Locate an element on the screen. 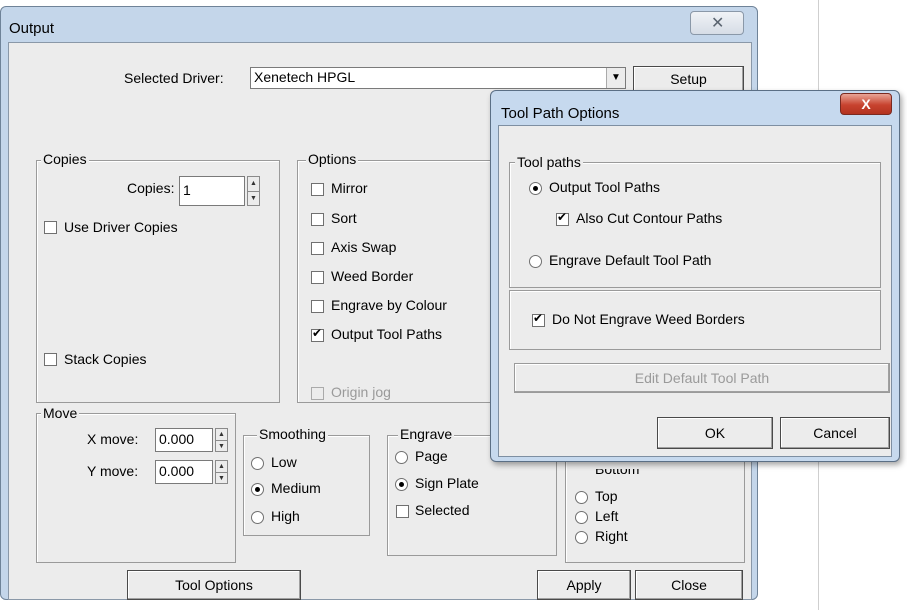 This screenshot has height=610, width=907. smoothing-group-label: Smoothing is located at coordinates (292, 434).